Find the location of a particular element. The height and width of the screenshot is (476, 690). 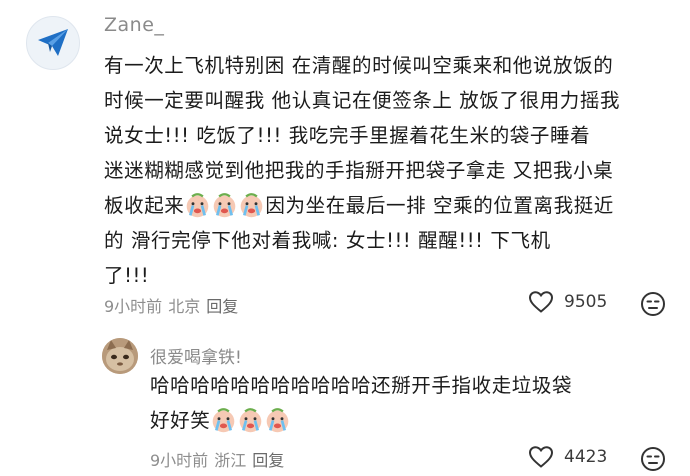

avatar is located at coordinates (53, 43).